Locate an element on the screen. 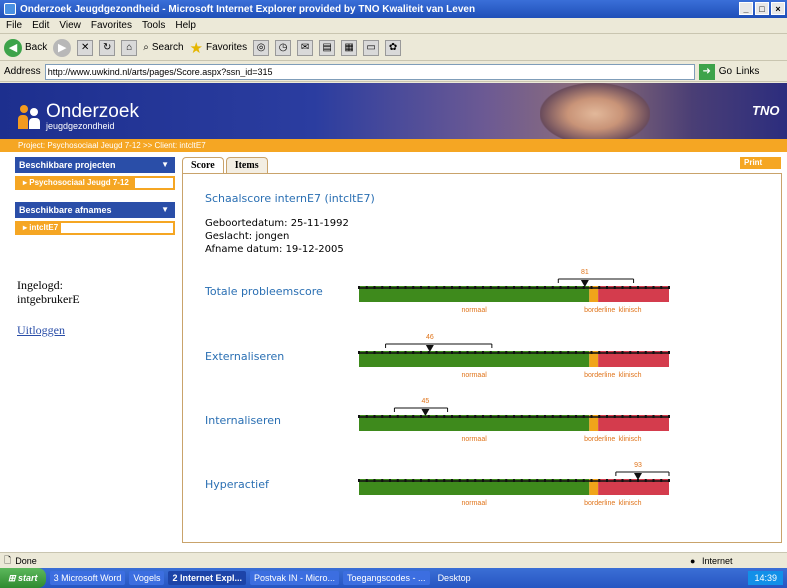  afnames-dropdown: Beschikbare afnames ▼ is located at coordinates (95, 210).